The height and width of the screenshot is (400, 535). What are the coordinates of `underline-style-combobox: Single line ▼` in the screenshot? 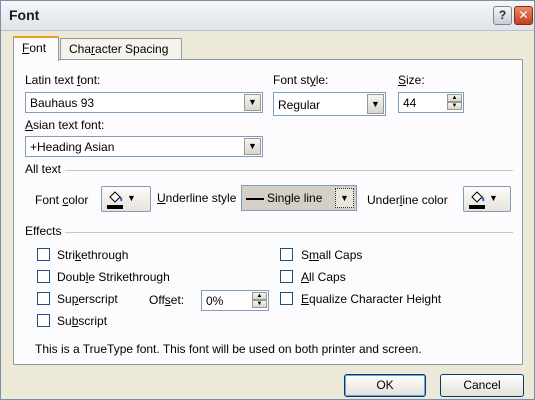 It's located at (299, 198).